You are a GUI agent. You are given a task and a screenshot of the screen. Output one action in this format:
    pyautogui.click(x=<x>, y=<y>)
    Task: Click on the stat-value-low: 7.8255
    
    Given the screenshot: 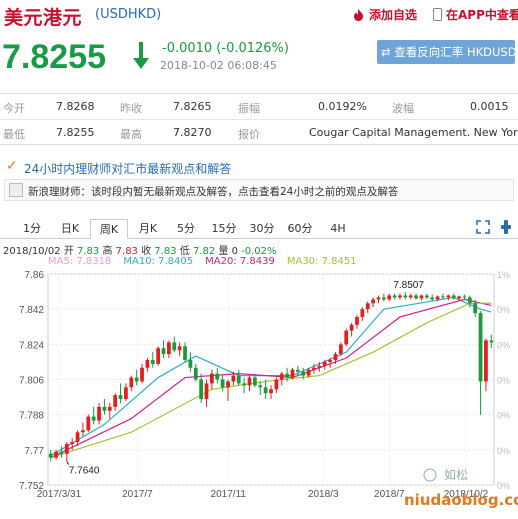 What is the action you would take?
    pyautogui.click(x=75, y=132)
    